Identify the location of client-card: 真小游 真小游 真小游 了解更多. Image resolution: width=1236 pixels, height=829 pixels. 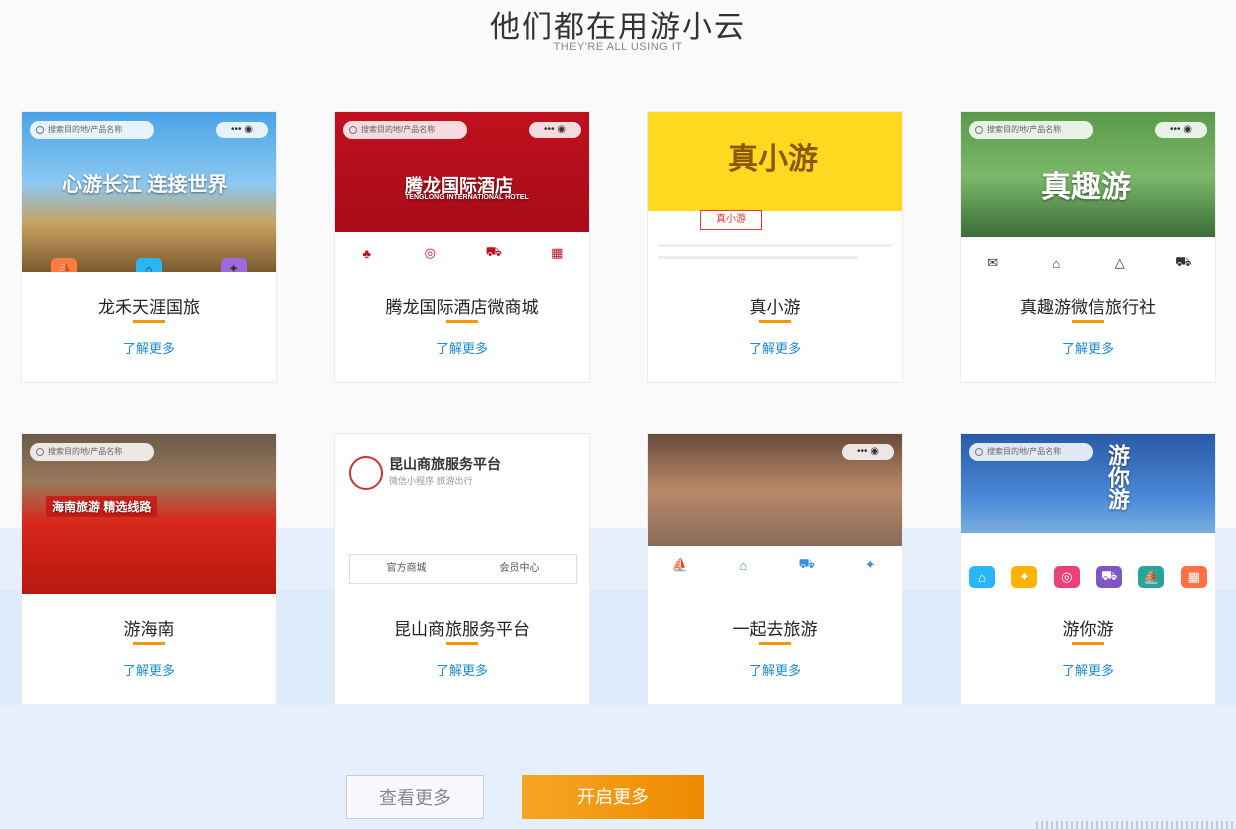
(775, 247).